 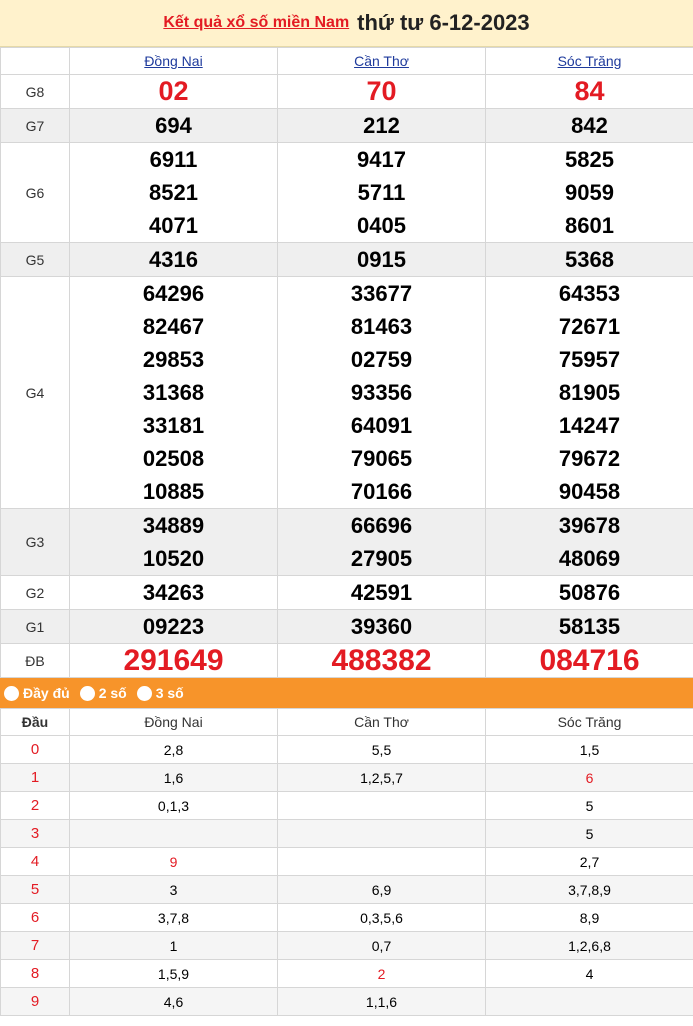 What do you see at coordinates (35, 722) in the screenshot?
I see `head-column-label: Đầu` at bounding box center [35, 722].